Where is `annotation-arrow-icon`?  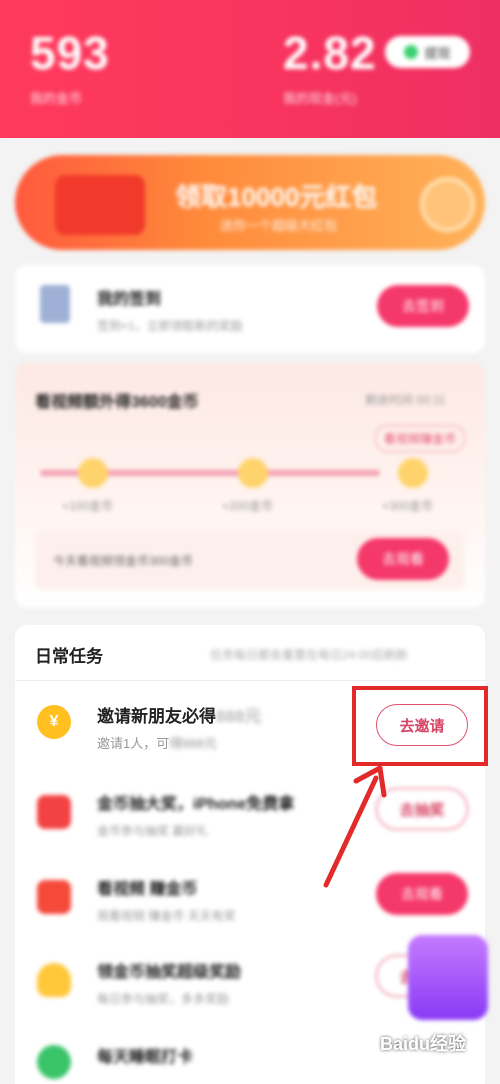 annotation-arrow-icon is located at coordinates (355, 826).